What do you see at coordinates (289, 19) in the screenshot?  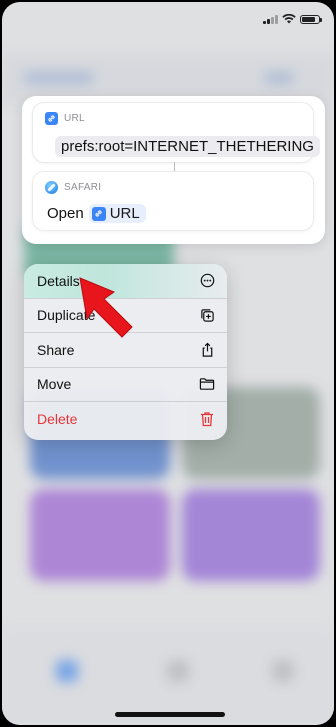 I see `wifi-icon` at bounding box center [289, 19].